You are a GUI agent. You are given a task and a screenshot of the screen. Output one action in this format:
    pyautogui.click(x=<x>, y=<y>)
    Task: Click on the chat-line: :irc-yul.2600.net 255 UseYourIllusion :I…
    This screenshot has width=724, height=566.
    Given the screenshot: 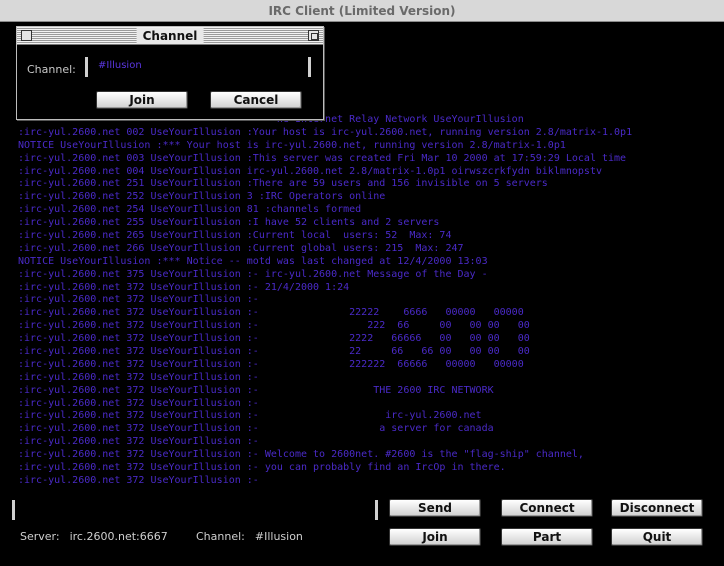 What is the action you would take?
    pyautogui.click(x=229, y=223)
    